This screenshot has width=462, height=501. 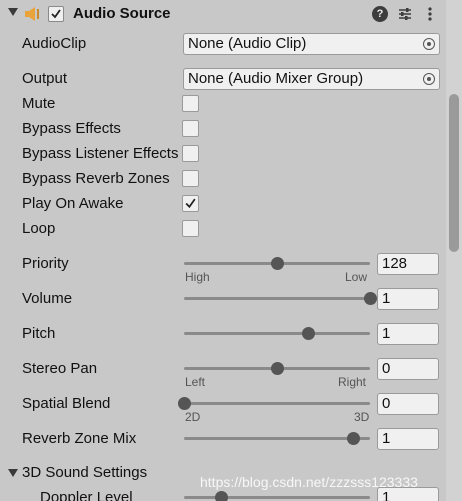 I want to click on volume-slider, so click(x=280, y=298).